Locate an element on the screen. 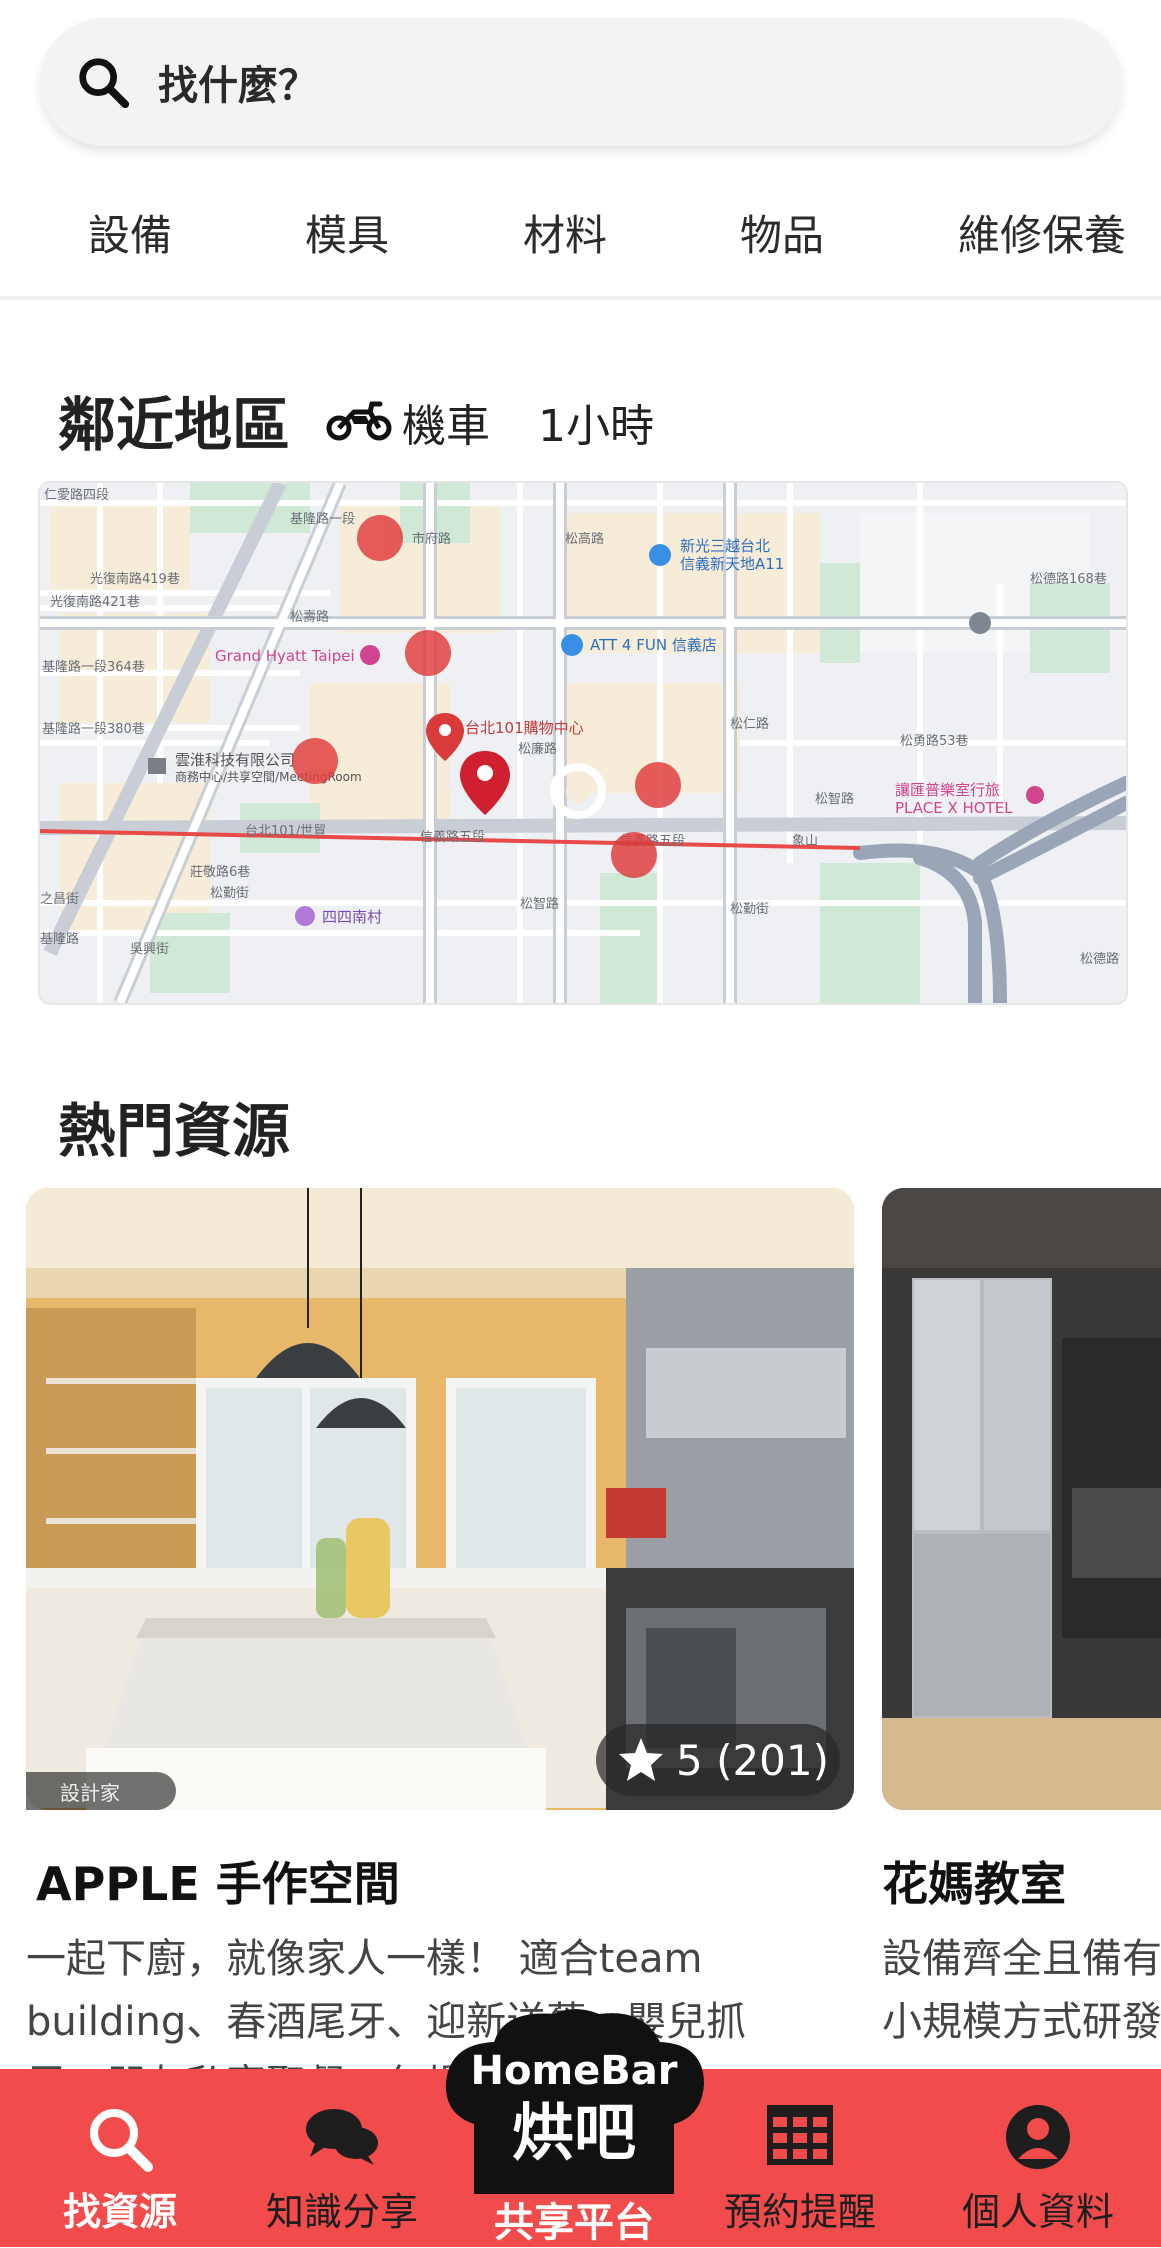 This screenshot has height=2248, width=1161. photo-watermark: 設計家 is located at coordinates (101, 1791).